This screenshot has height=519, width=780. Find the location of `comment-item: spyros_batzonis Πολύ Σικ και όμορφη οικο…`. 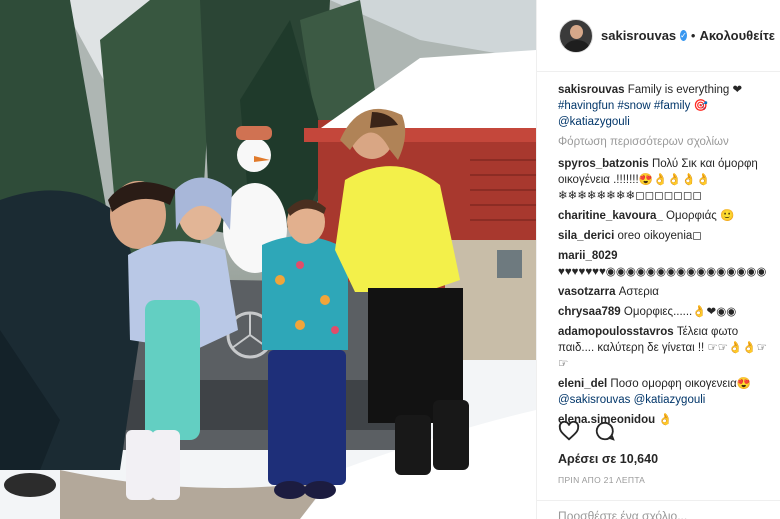

comment-item: spyros_batzonis Πολύ Σικ και όμορφη οικο… is located at coordinates (664, 180).